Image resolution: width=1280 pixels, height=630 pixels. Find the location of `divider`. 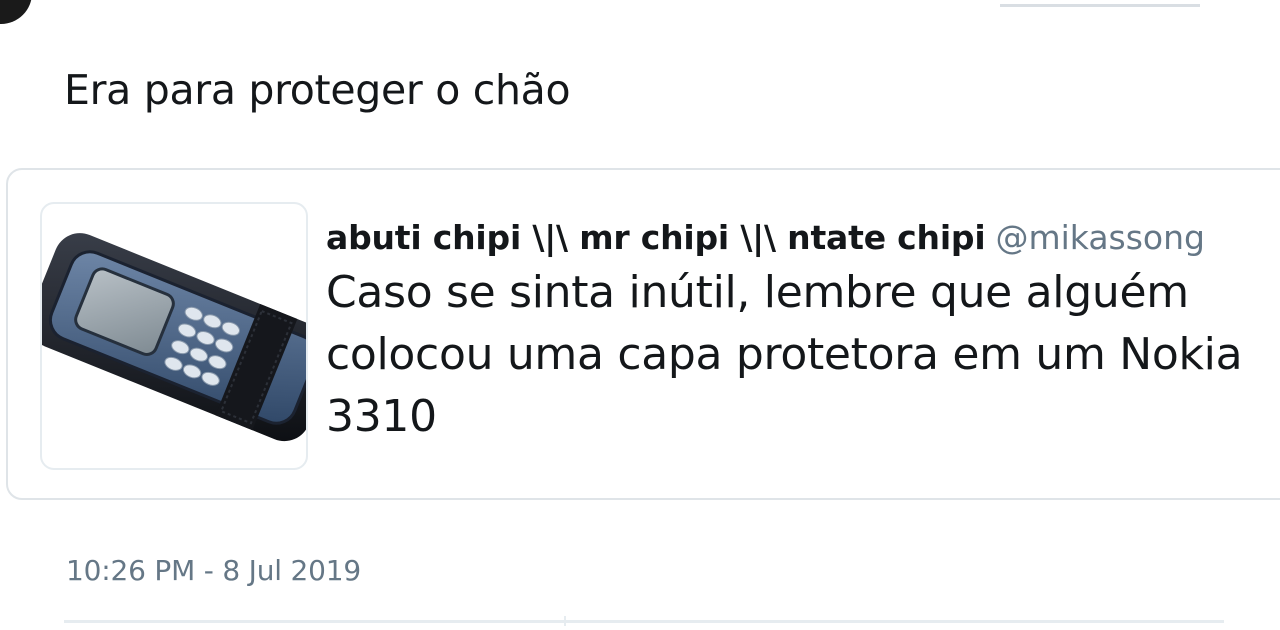

divider is located at coordinates (644, 621).